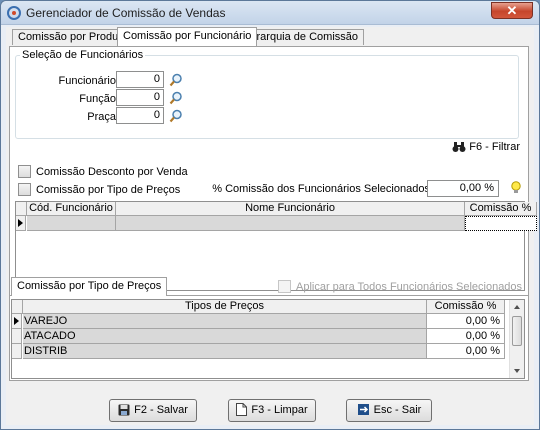 This screenshot has height=430, width=540. Describe the element at coordinates (397, 410) in the screenshot. I see `exit-label: Esc - Sair` at that location.